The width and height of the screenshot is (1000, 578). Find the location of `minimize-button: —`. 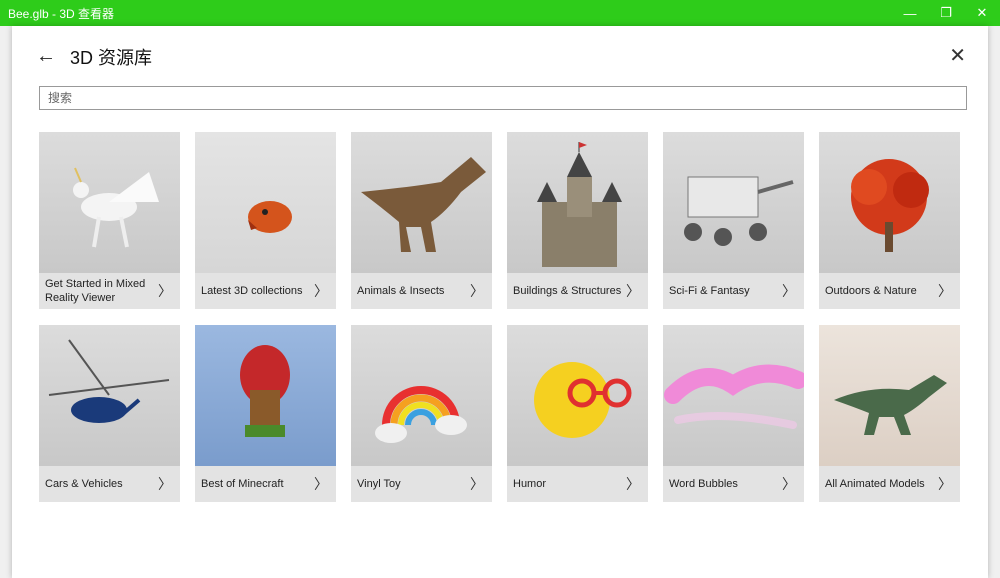

minimize-button: — is located at coordinates (910, 13).